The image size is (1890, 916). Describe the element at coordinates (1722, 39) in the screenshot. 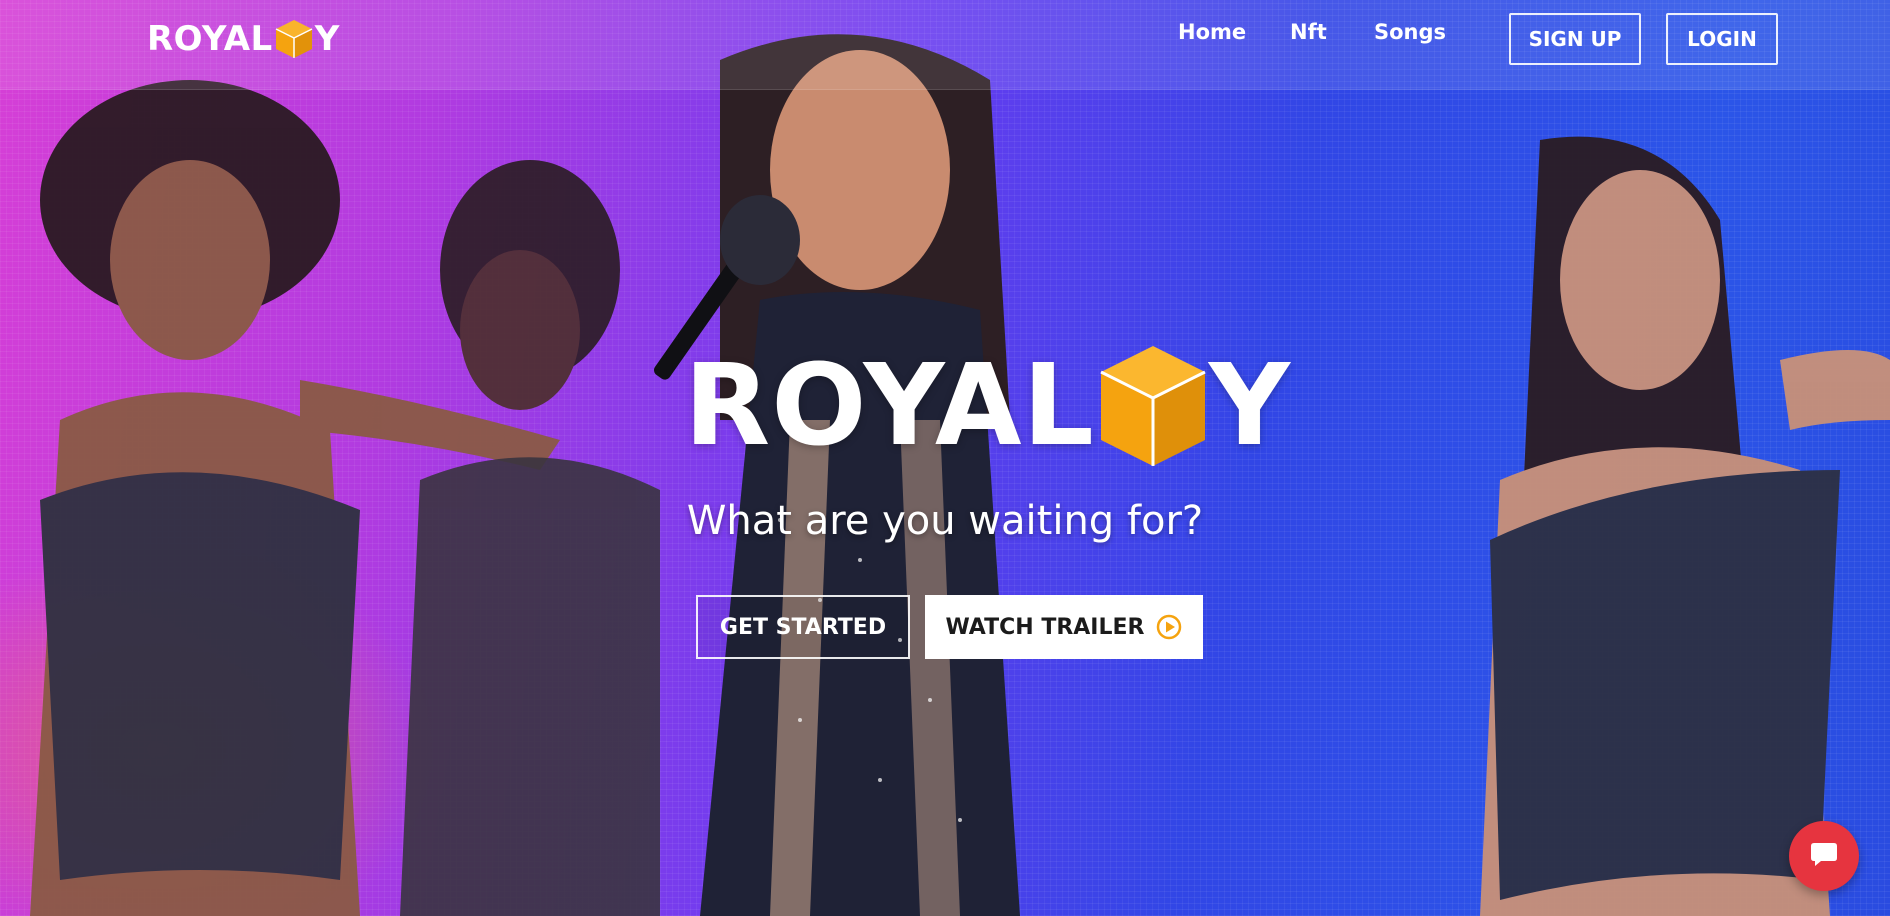

I see `login-button: LOGIN` at that location.